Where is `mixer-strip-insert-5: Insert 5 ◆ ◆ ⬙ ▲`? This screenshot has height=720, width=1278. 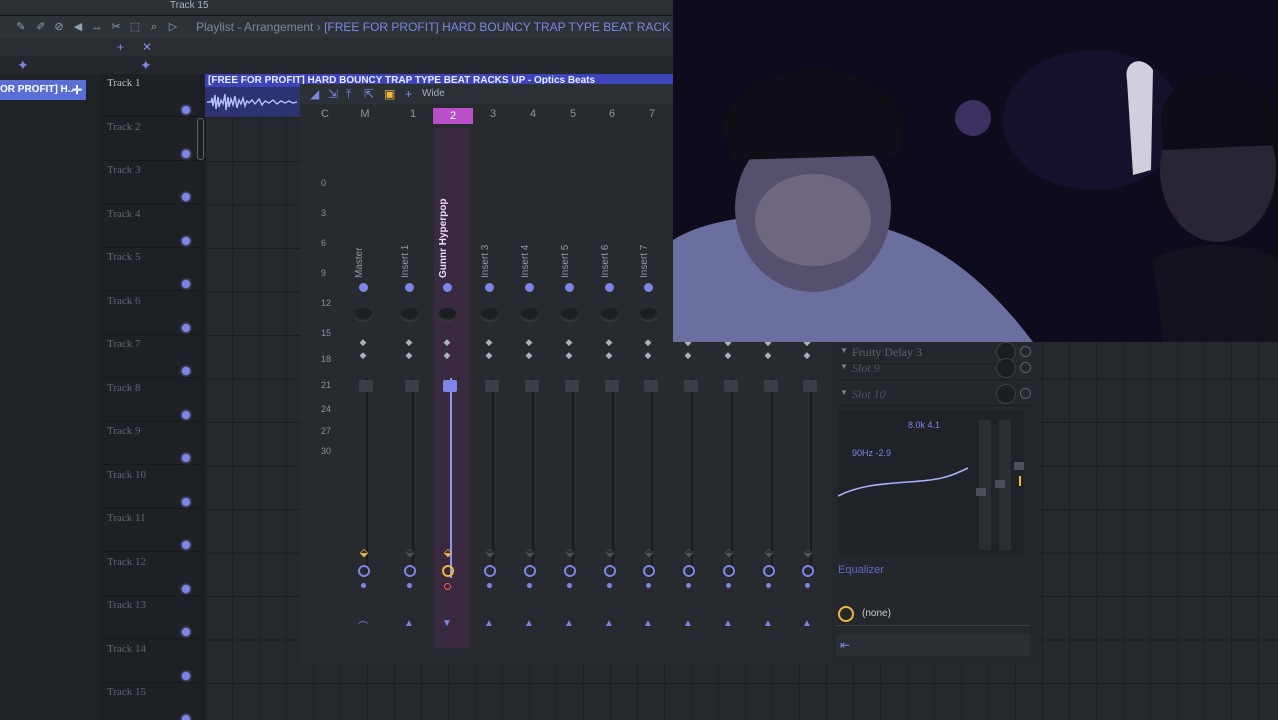
mixer-strip-insert-5: Insert 5 ◆ ◆ ⬙ ▲ is located at coordinates (574, 388).